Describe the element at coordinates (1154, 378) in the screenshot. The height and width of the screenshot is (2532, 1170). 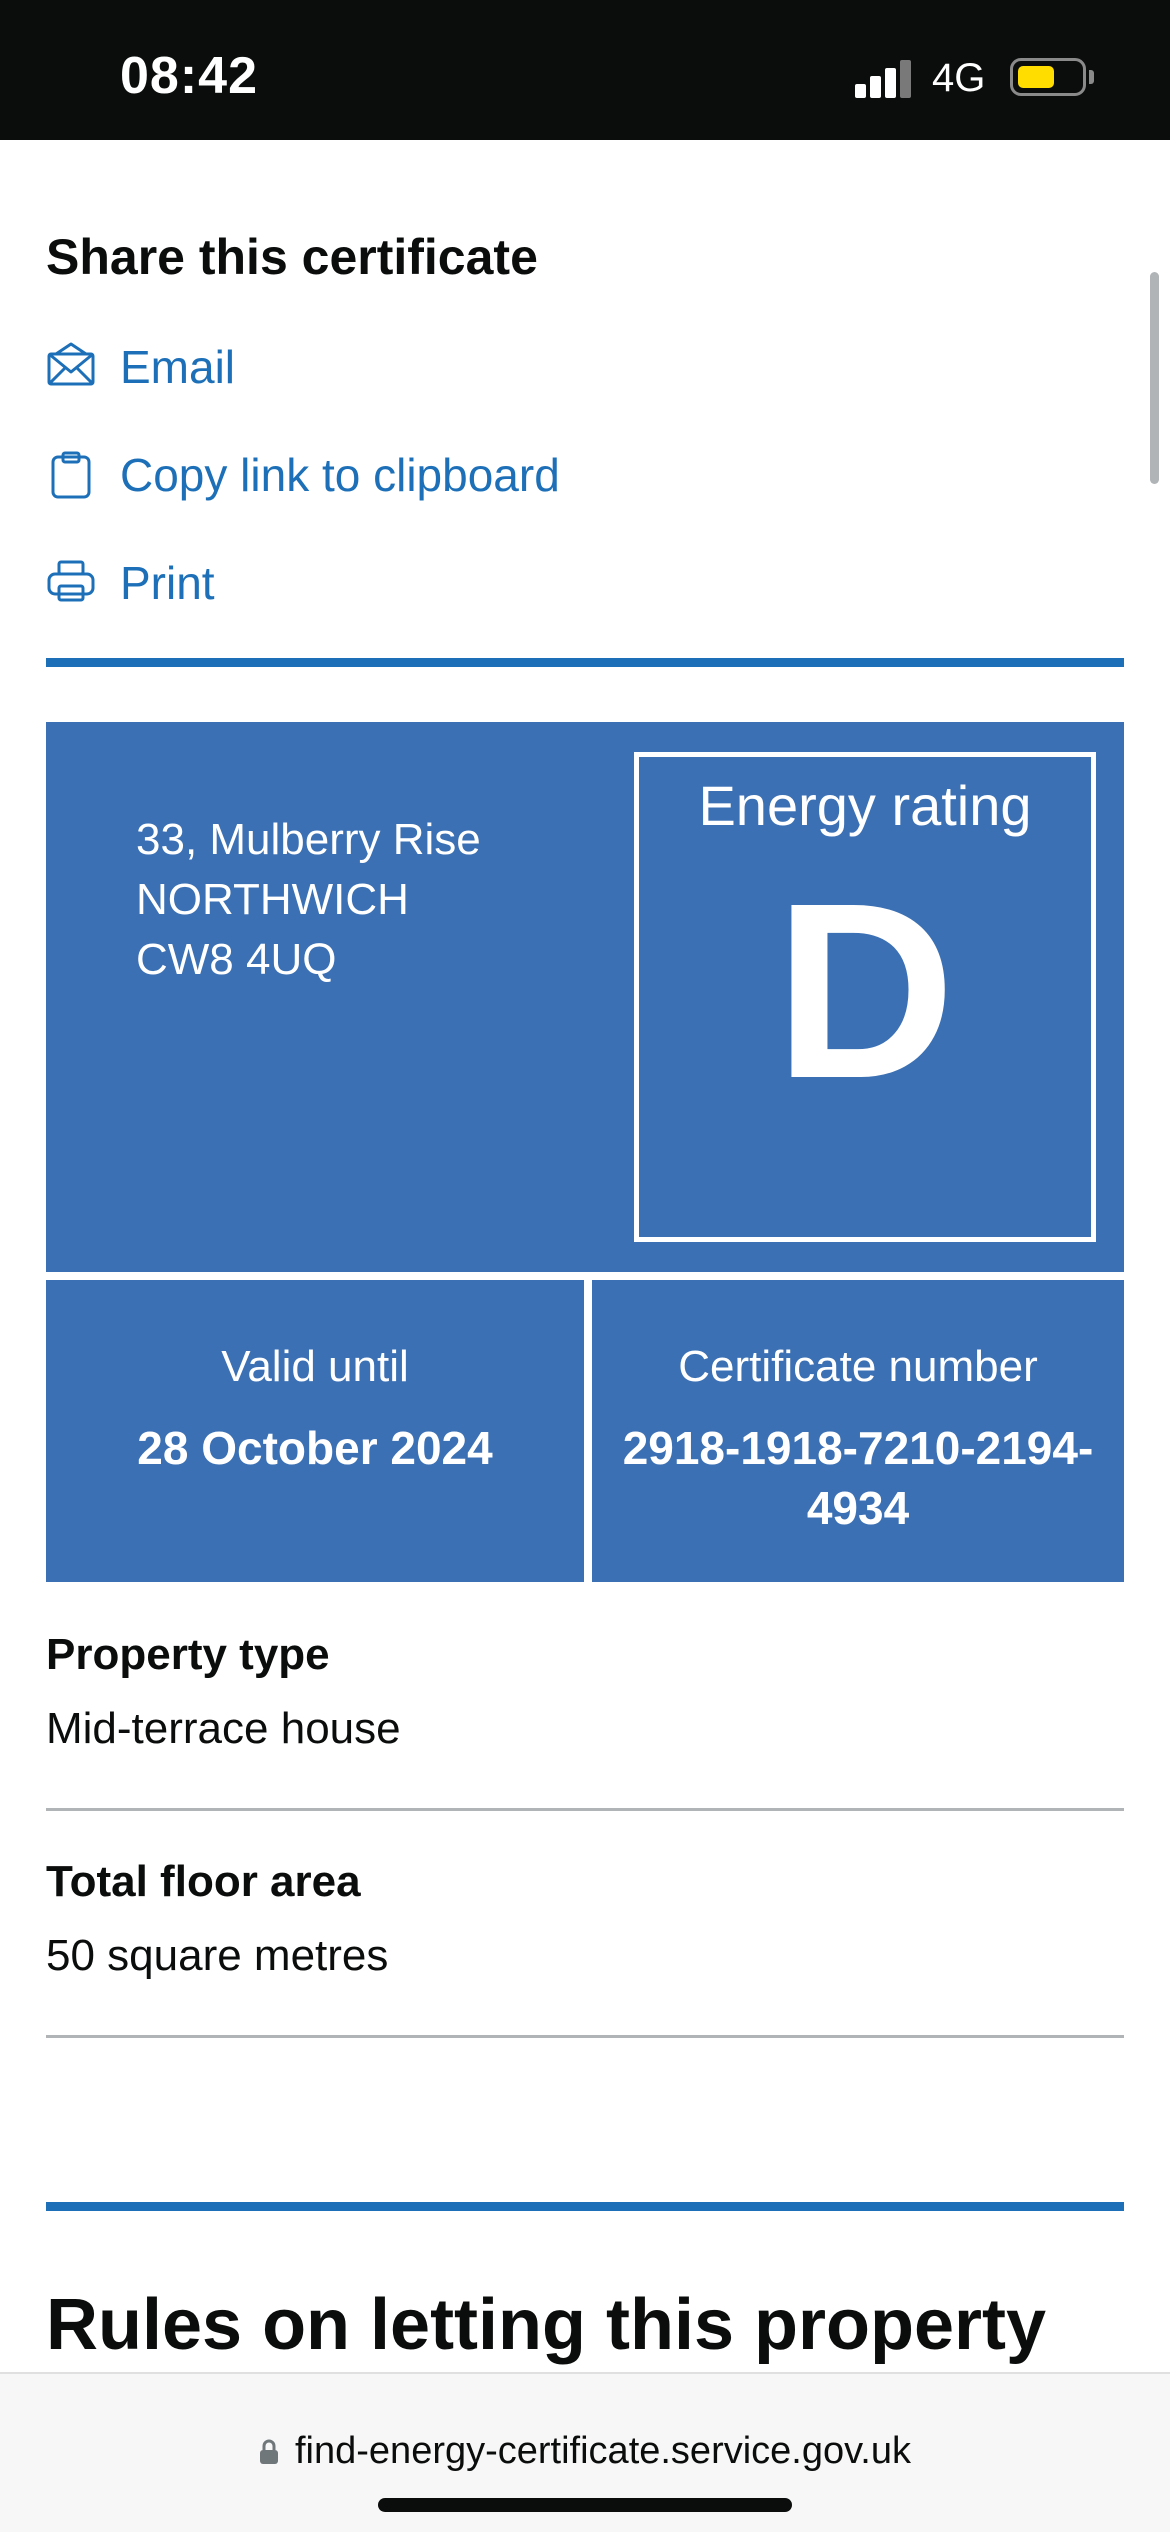
I see `page-scrollbar` at that location.